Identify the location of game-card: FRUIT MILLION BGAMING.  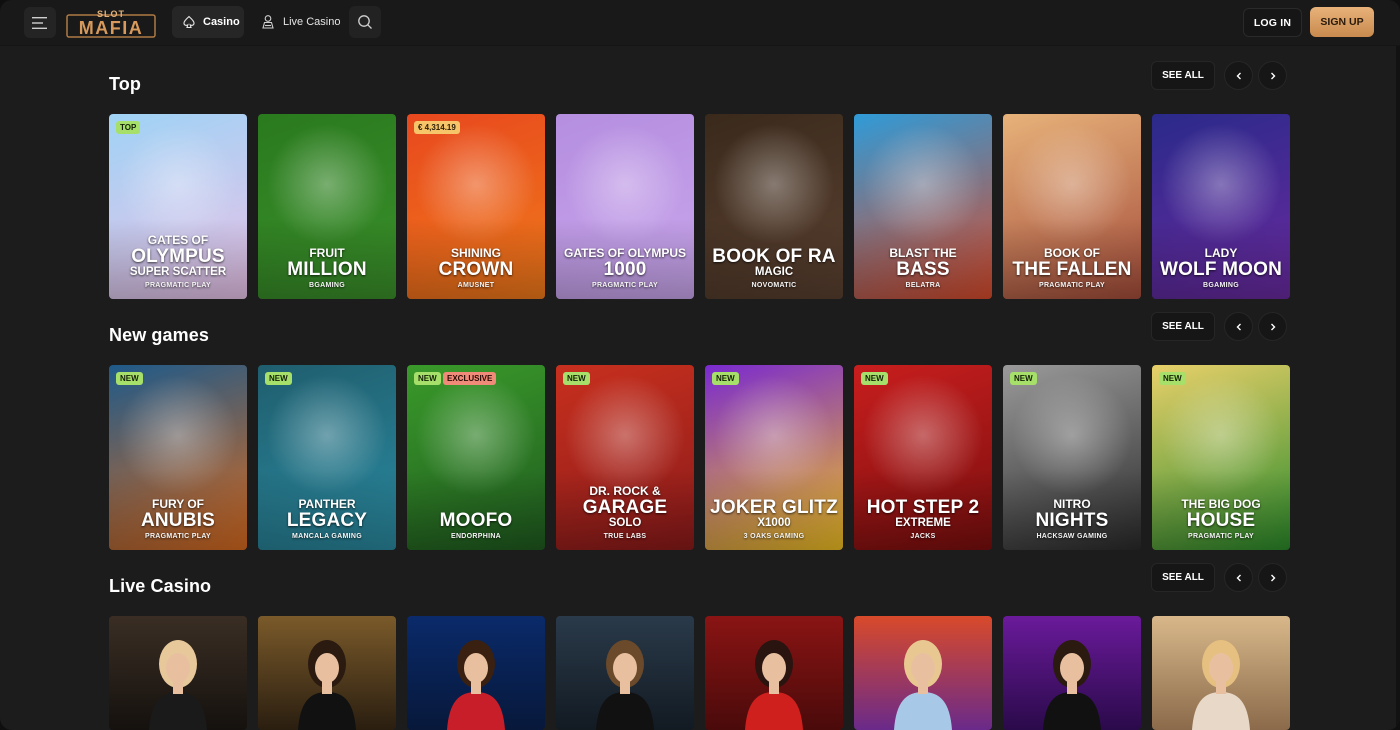
(327, 206).